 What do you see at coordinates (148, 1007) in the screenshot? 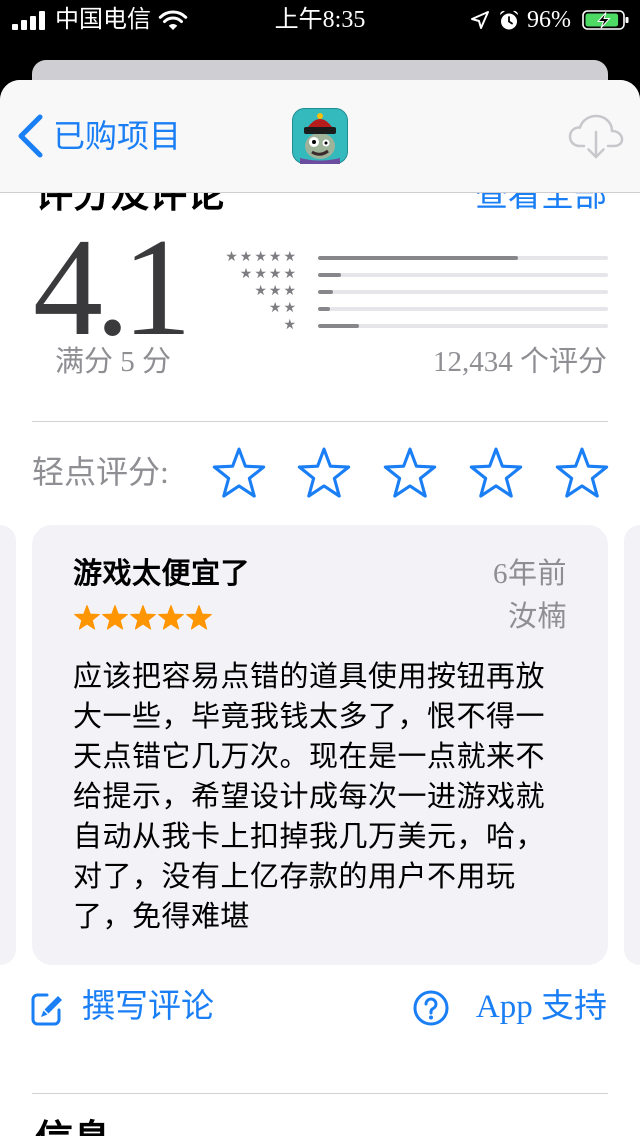
I see `write-review-label: 撰写评论` at bounding box center [148, 1007].